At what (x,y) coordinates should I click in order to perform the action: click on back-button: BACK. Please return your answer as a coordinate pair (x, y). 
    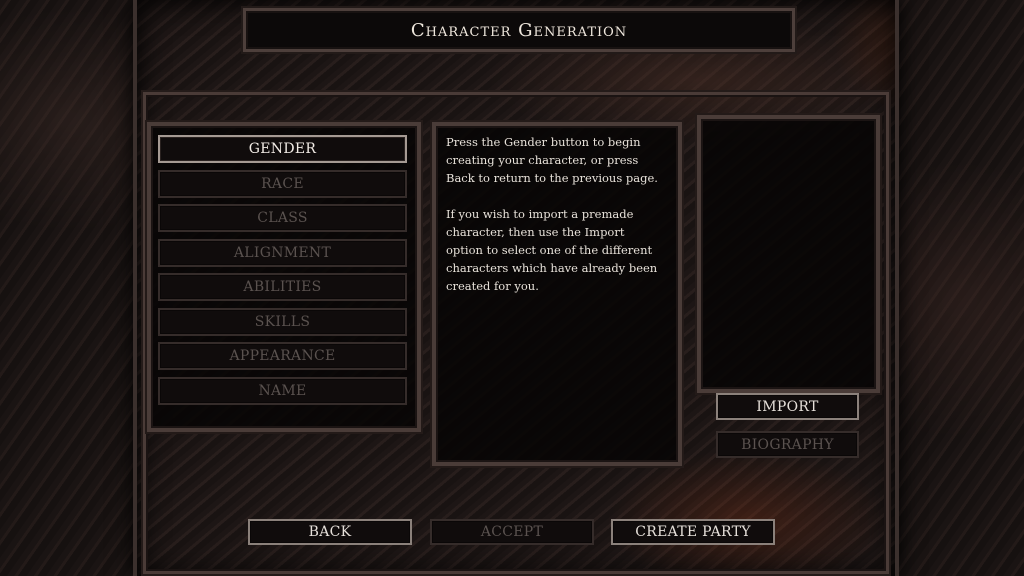
    Looking at the image, I should click on (330, 532).